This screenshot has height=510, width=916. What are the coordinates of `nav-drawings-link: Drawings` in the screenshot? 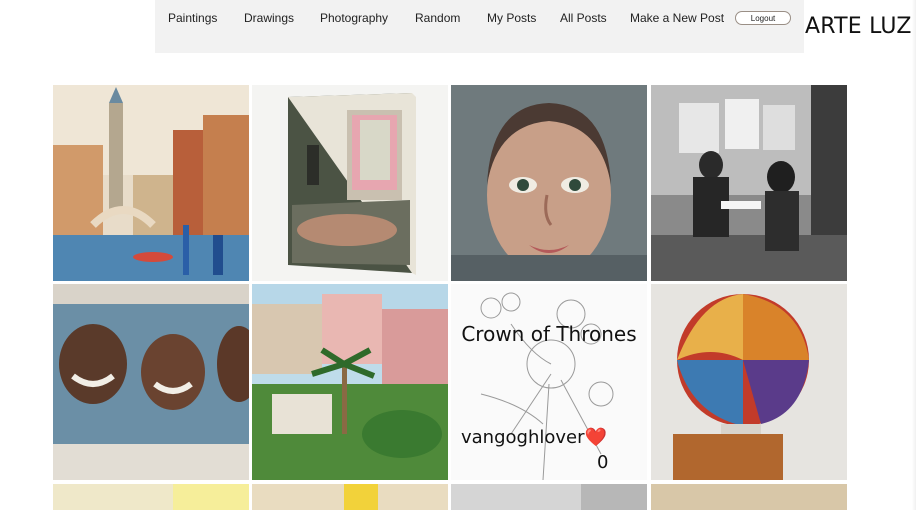 It's located at (269, 18).